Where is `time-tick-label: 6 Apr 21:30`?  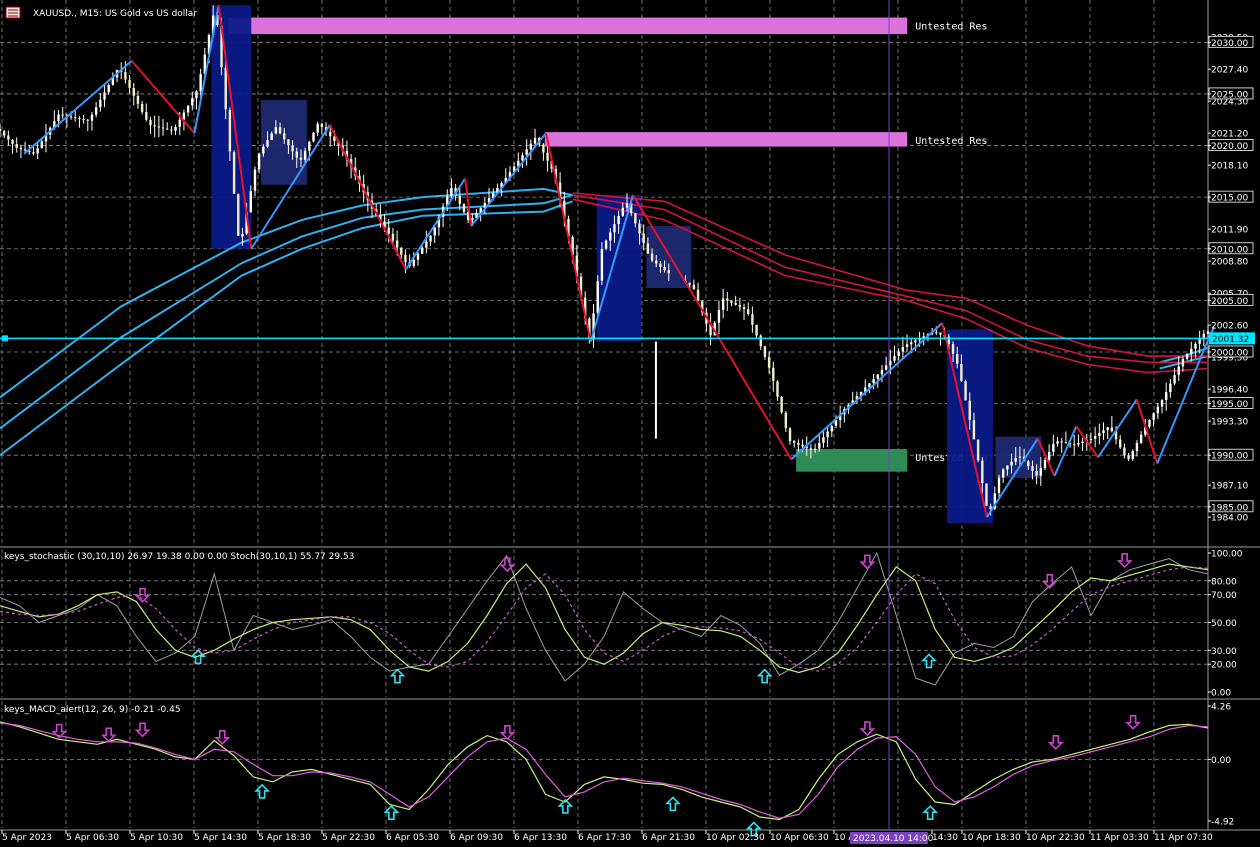
time-tick-label: 6 Apr 21:30 is located at coordinates (668, 838).